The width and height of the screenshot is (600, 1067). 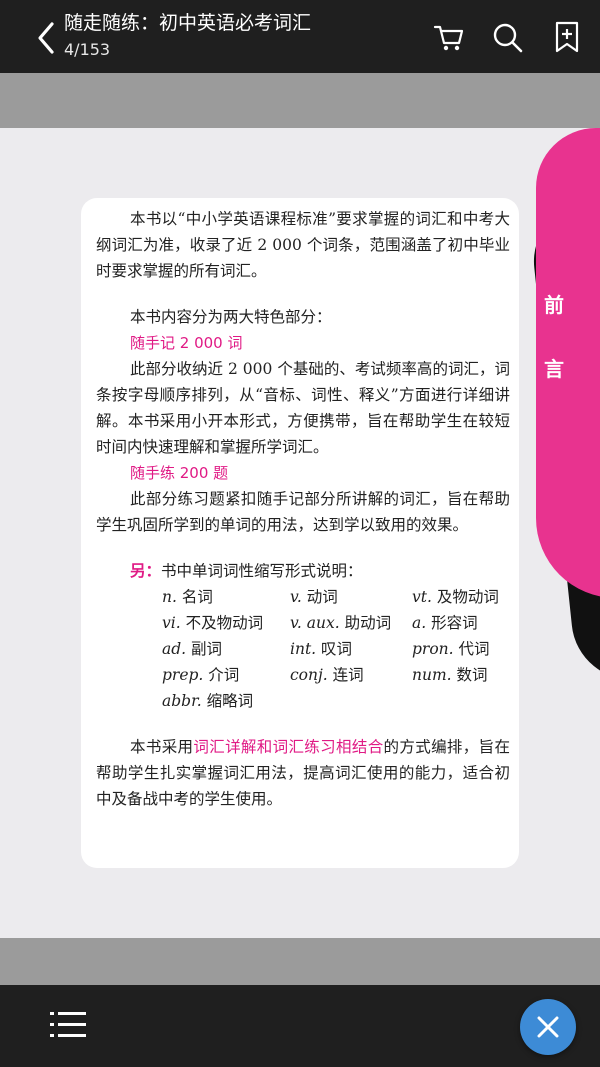 What do you see at coordinates (208, 701) in the screenshot?
I see `abbreviation-item: abbr. 缩略词` at bounding box center [208, 701].